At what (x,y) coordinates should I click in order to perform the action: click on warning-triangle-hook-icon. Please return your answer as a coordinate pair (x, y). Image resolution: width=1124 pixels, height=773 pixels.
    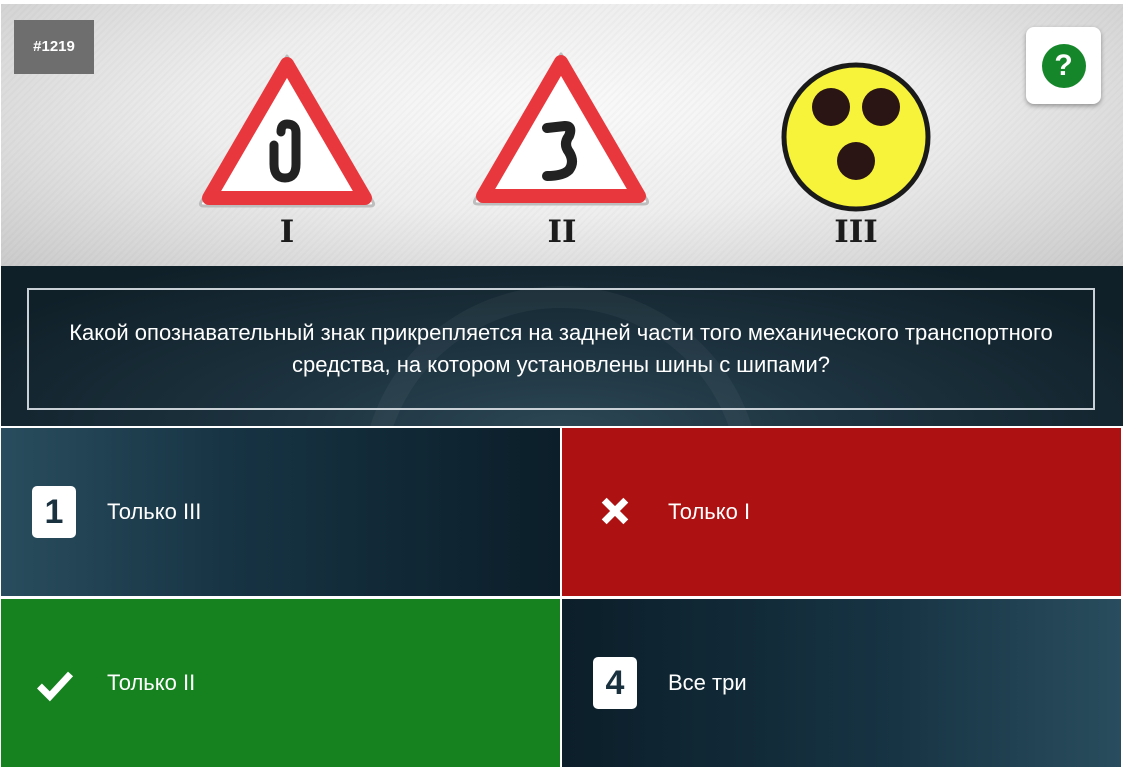
    Looking at the image, I should click on (287, 131).